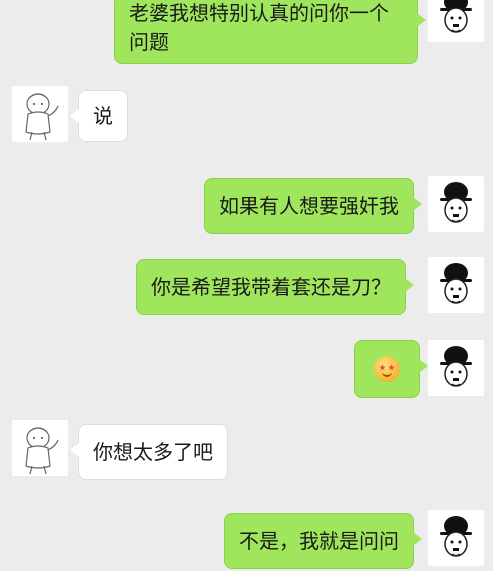 This screenshot has height=571, width=493. I want to click on message-text: 你是希望我带着套还是刀？, so click(271, 287).